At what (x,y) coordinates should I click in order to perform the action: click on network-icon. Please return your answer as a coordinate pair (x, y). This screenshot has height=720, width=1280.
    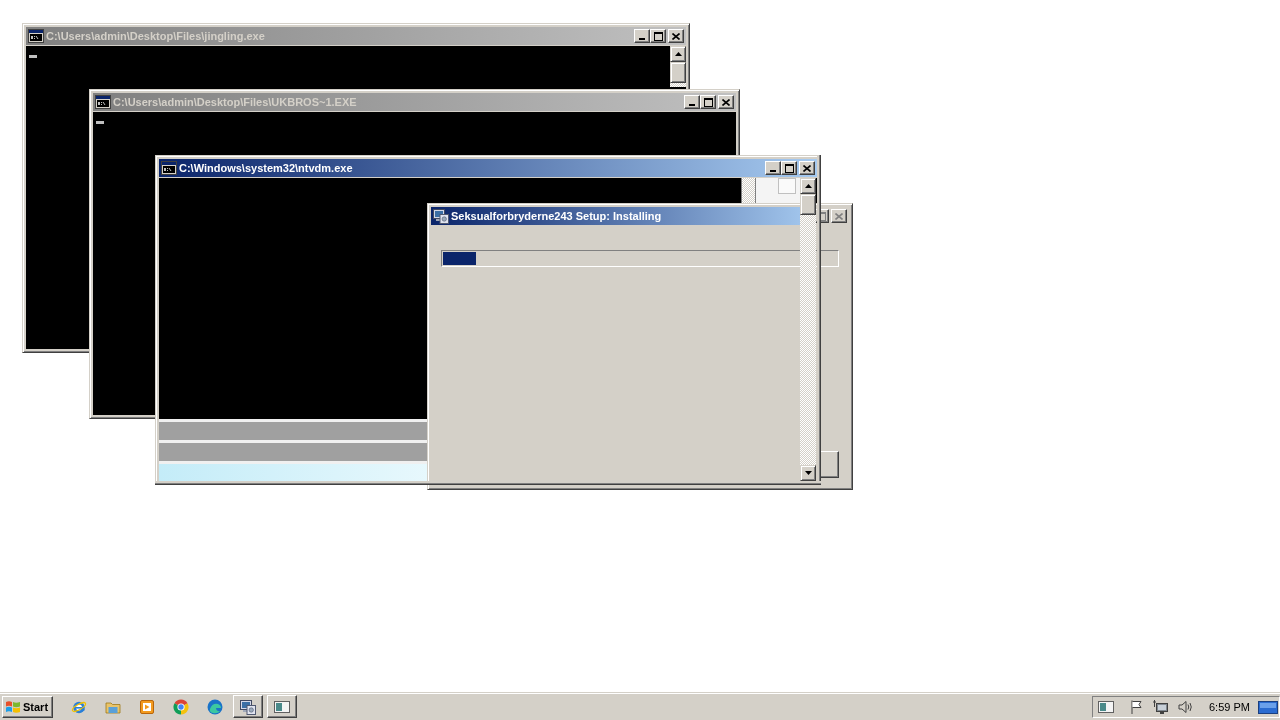
    Looking at the image, I should click on (1160, 706).